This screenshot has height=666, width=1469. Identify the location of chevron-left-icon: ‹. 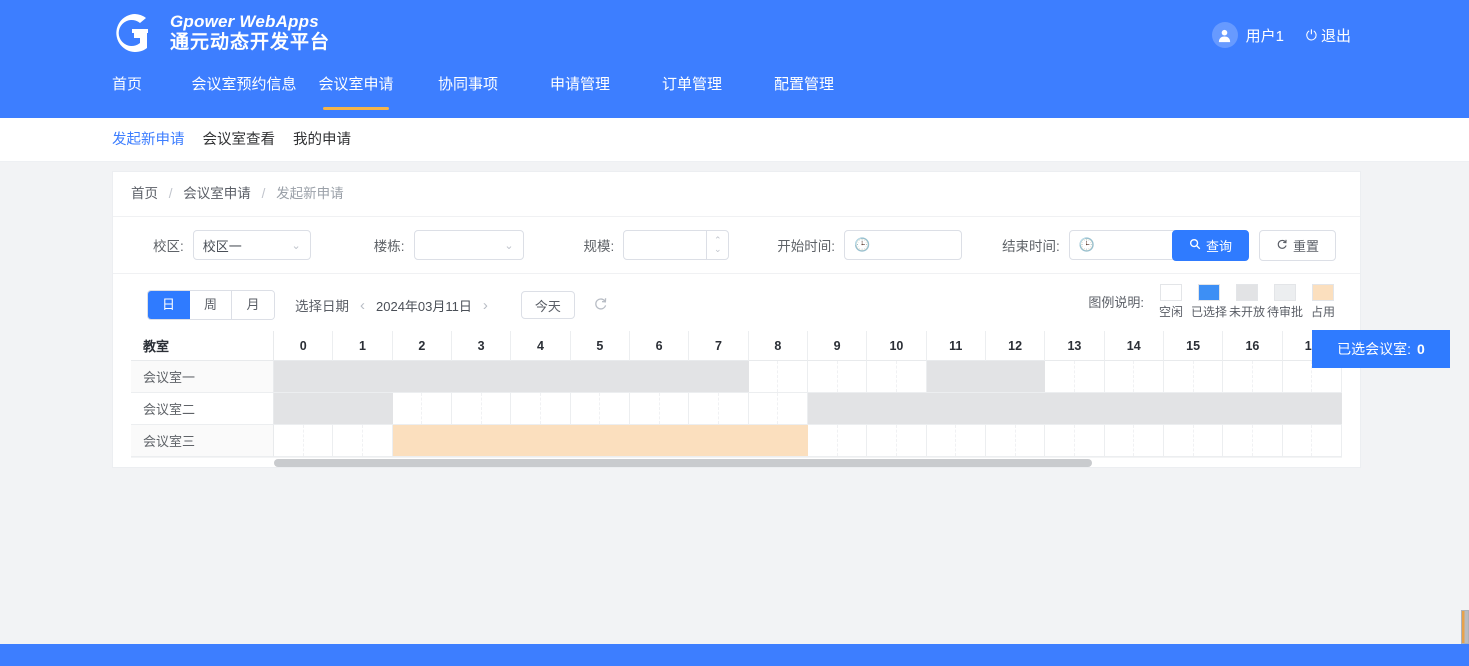
(362, 305).